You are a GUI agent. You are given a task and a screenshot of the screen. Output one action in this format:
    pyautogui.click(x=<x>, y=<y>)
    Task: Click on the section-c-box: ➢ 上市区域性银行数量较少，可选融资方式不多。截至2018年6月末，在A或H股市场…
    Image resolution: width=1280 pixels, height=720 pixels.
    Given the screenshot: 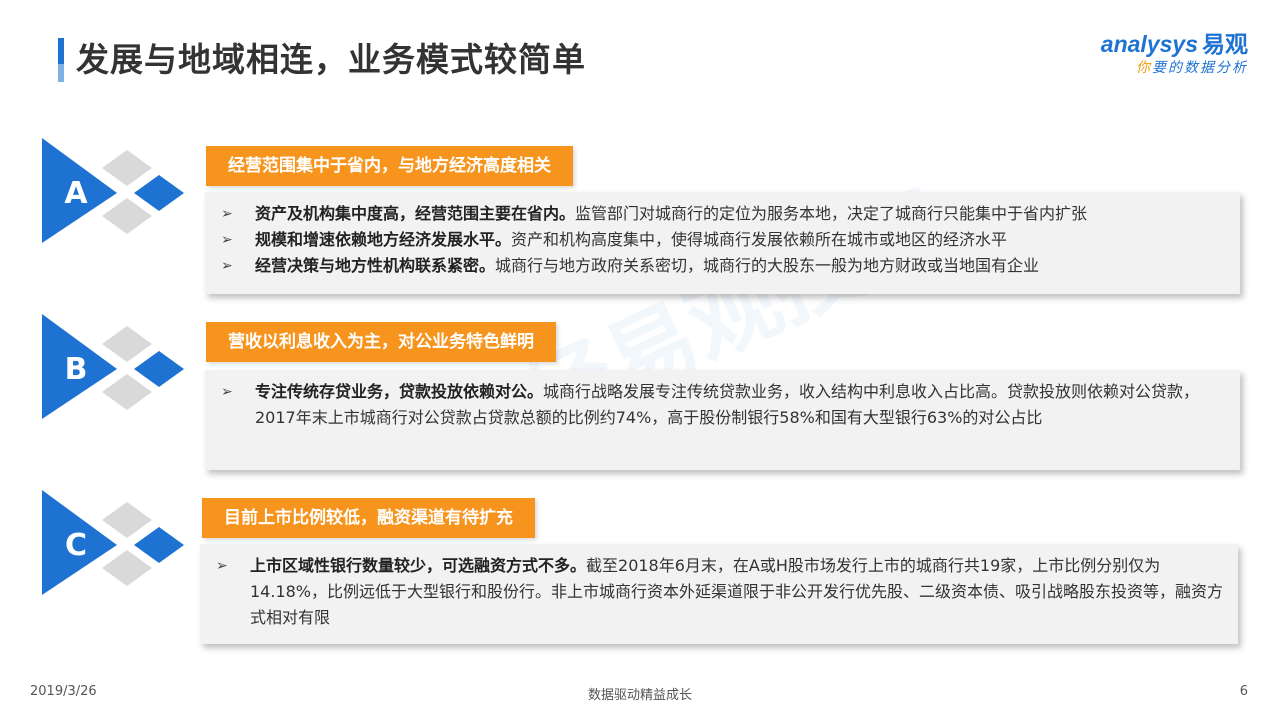 What is the action you would take?
    pyautogui.click(x=719, y=594)
    